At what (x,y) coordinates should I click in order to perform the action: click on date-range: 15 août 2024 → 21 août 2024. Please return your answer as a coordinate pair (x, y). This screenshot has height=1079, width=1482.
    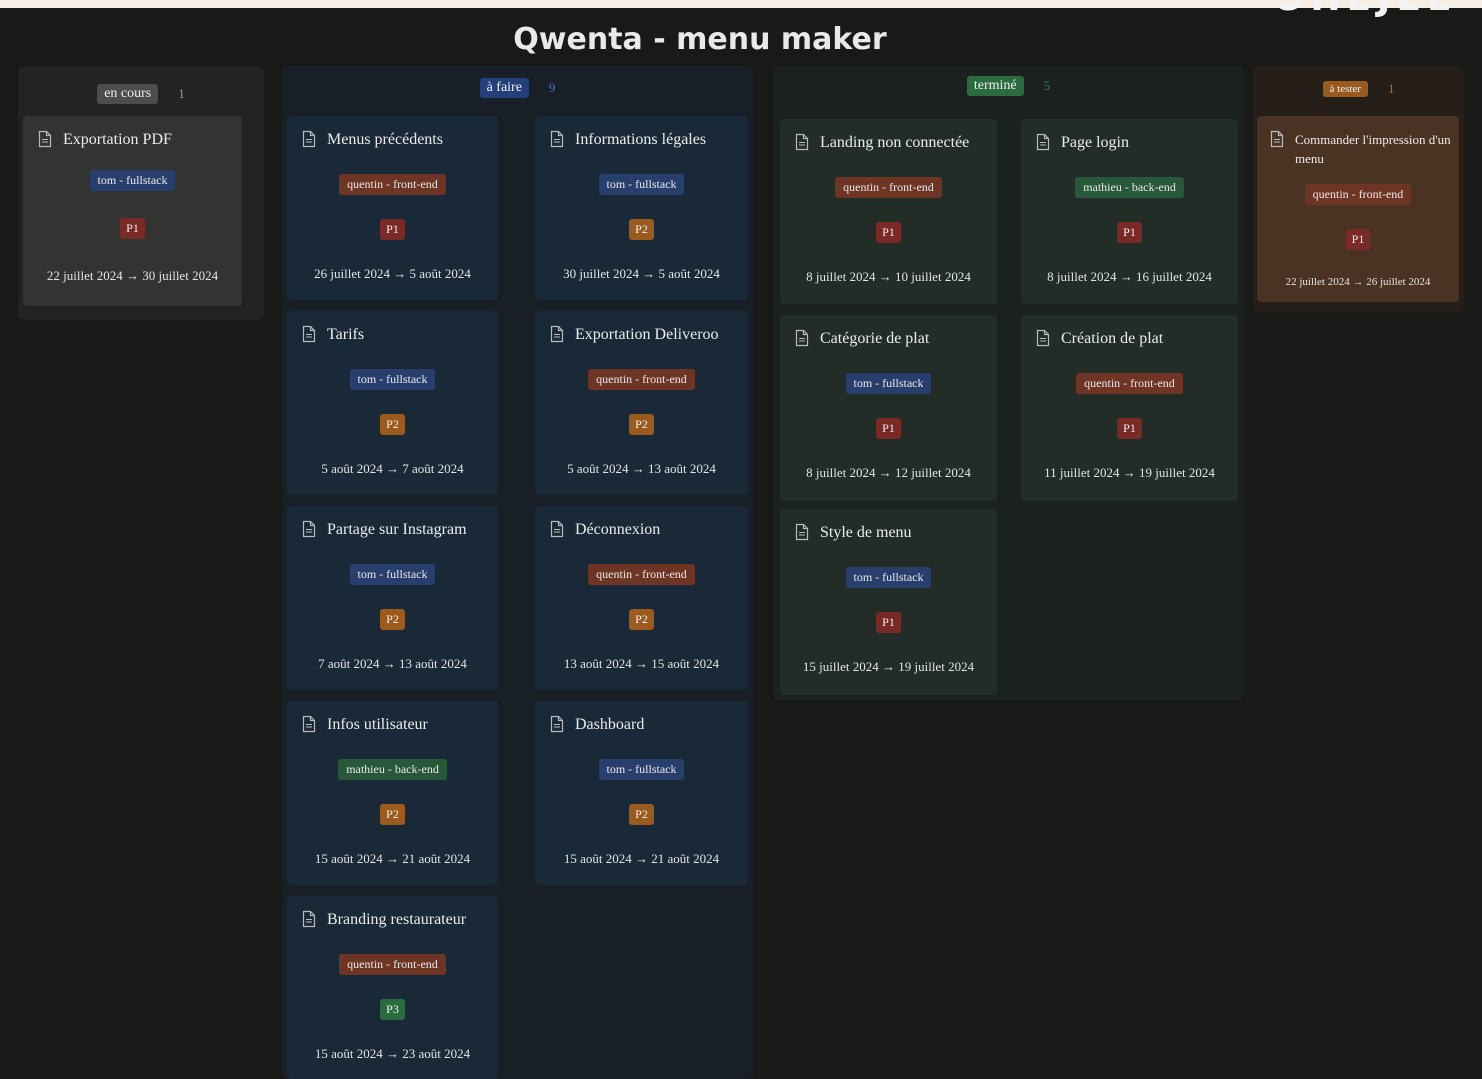
    Looking at the image, I should click on (641, 858).